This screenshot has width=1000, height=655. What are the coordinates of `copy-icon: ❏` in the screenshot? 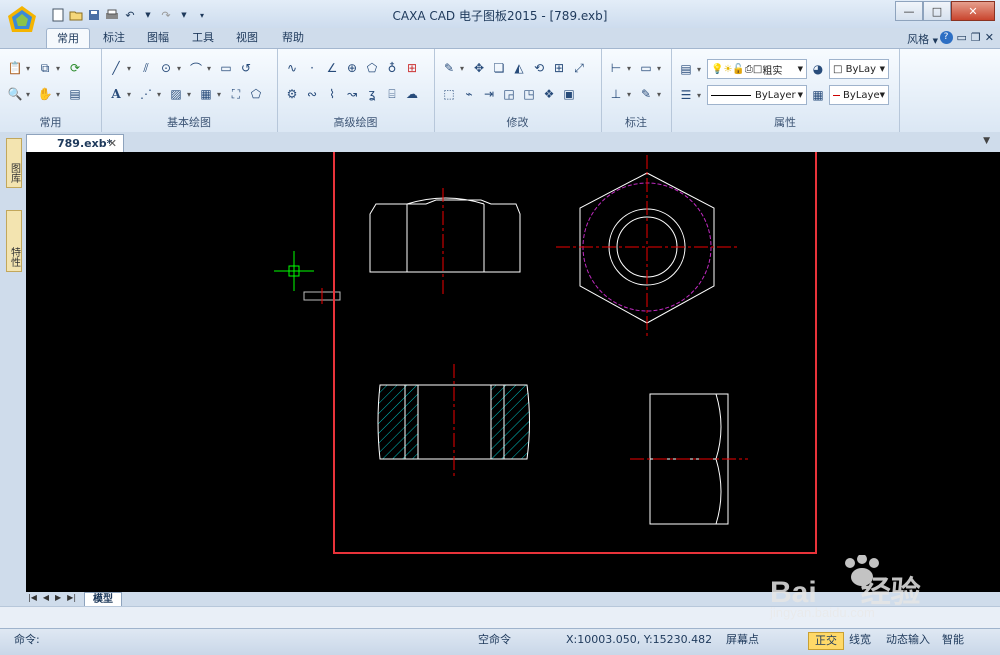 It's located at (499, 68).